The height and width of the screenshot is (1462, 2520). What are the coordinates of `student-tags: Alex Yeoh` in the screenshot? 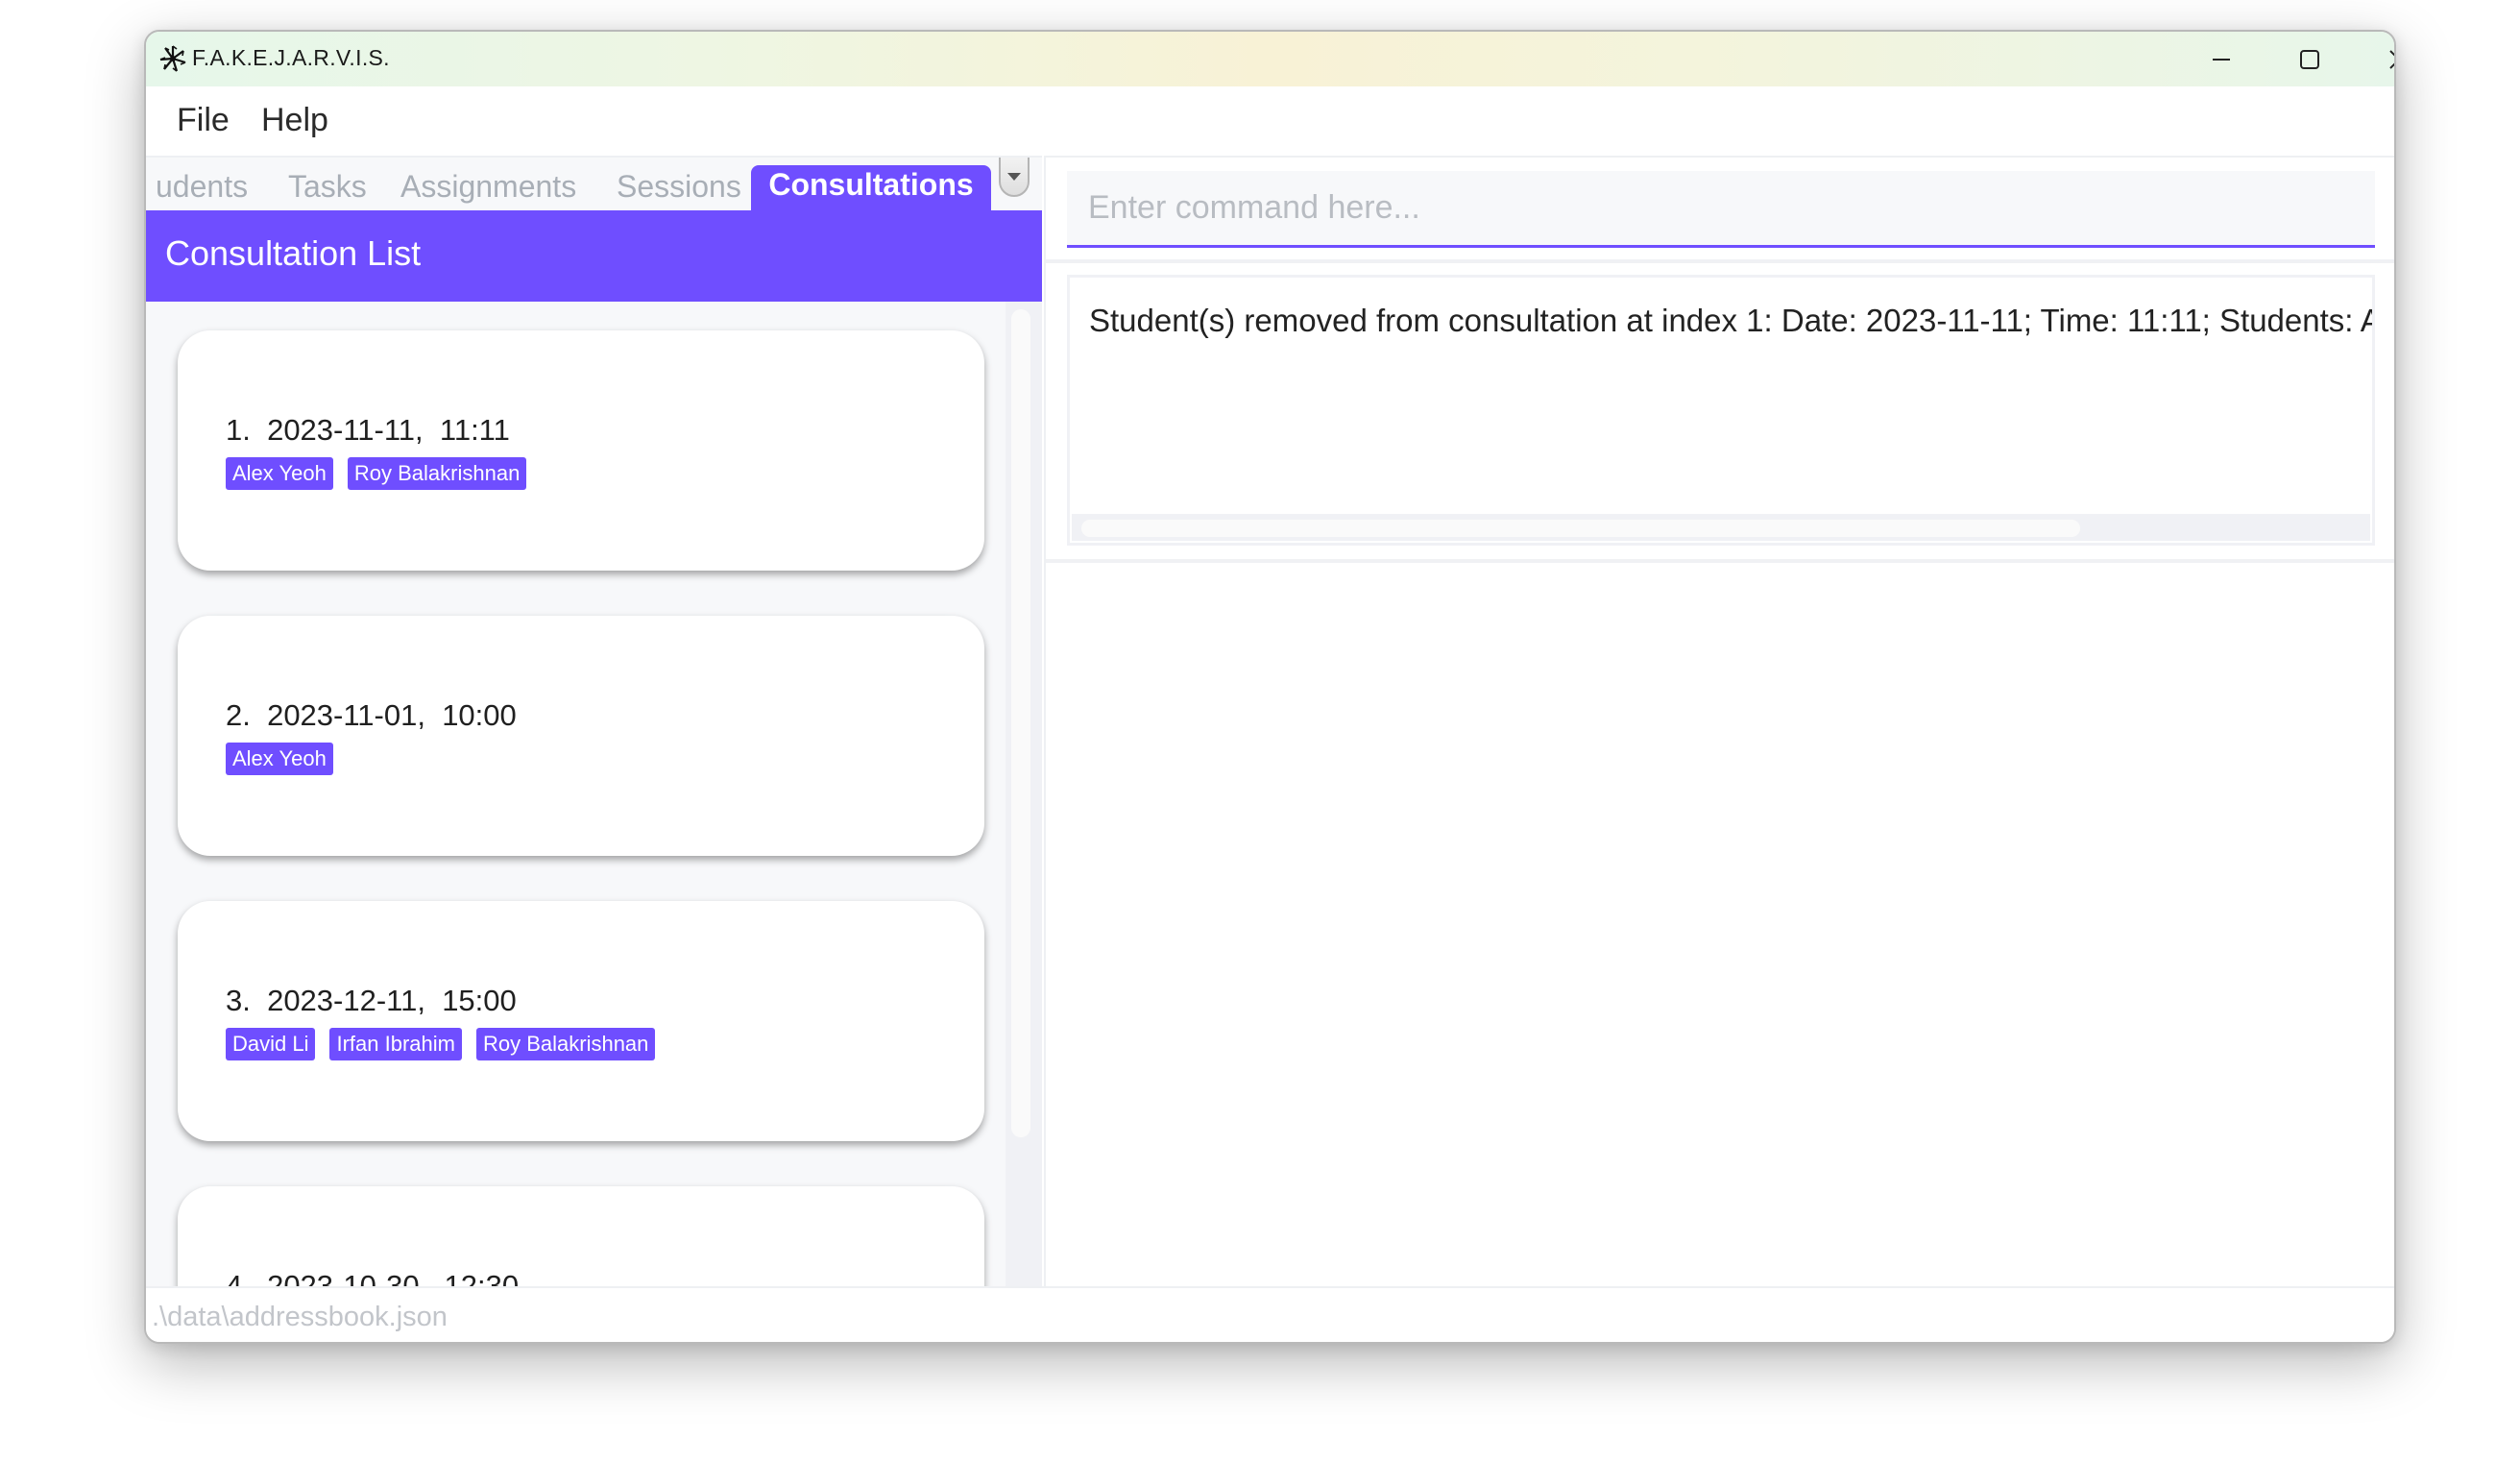 It's located at (279, 759).